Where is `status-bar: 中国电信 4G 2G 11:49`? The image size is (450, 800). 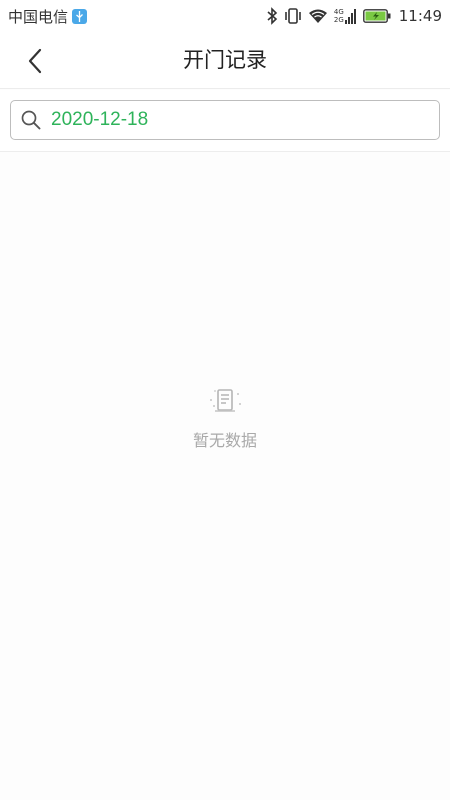
status-bar: 中国电信 4G 2G 11:49 is located at coordinates (225, 16).